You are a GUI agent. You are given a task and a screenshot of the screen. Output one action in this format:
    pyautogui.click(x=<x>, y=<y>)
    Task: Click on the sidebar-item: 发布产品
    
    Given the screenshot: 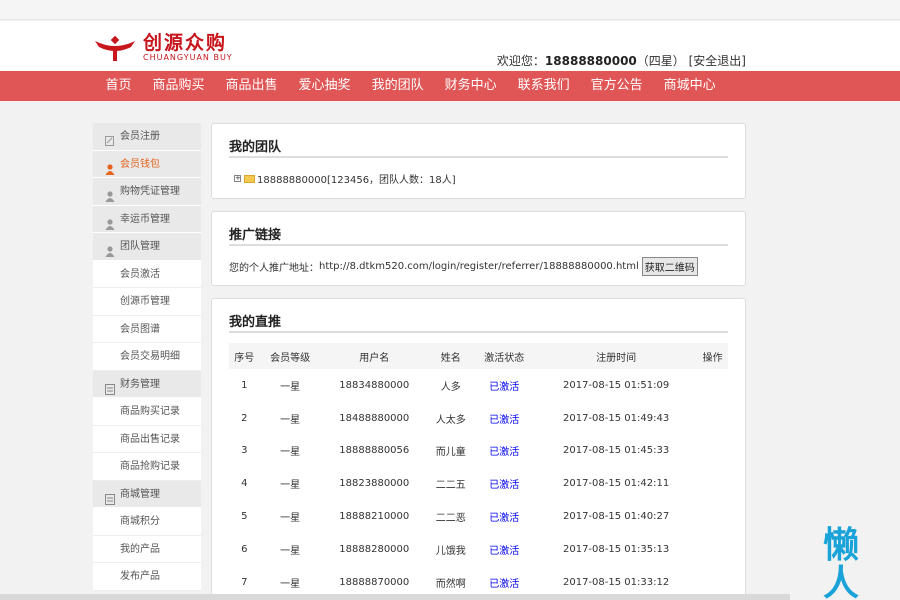 What is the action you would take?
    pyautogui.click(x=147, y=577)
    